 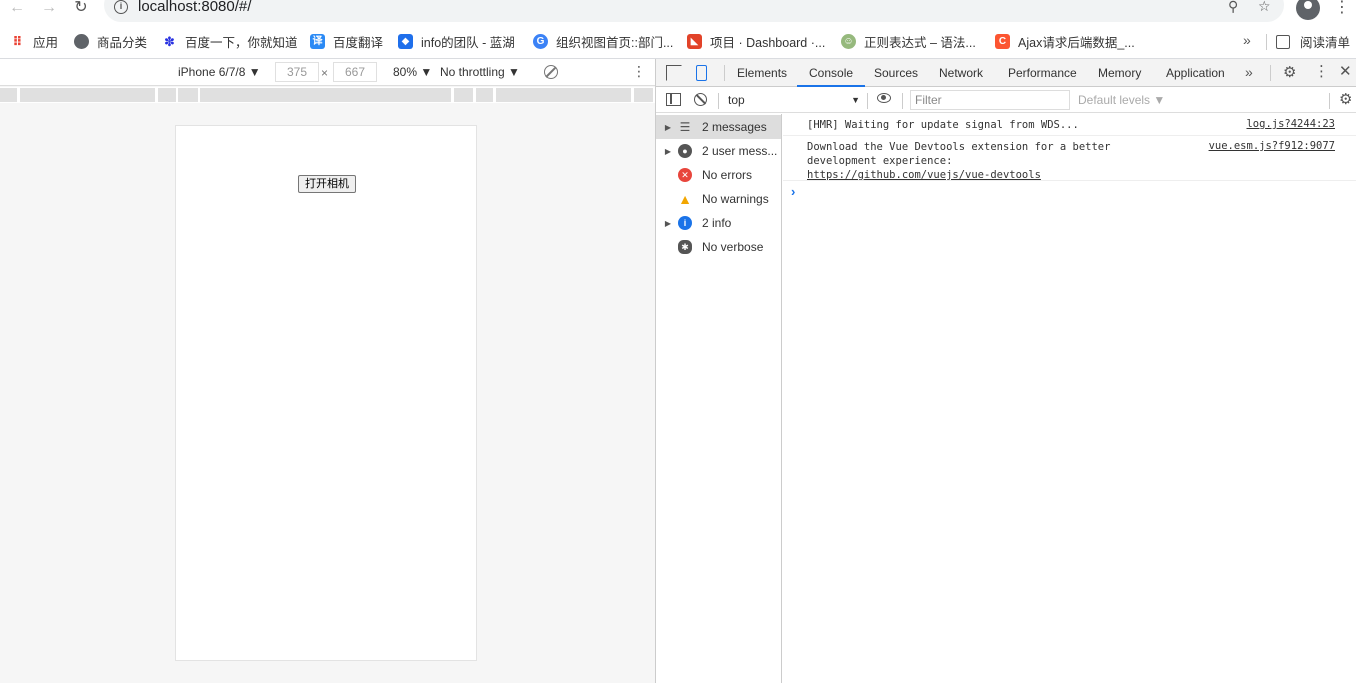 What do you see at coordinates (121, 7) in the screenshot?
I see `site-info-icon: i` at bounding box center [121, 7].